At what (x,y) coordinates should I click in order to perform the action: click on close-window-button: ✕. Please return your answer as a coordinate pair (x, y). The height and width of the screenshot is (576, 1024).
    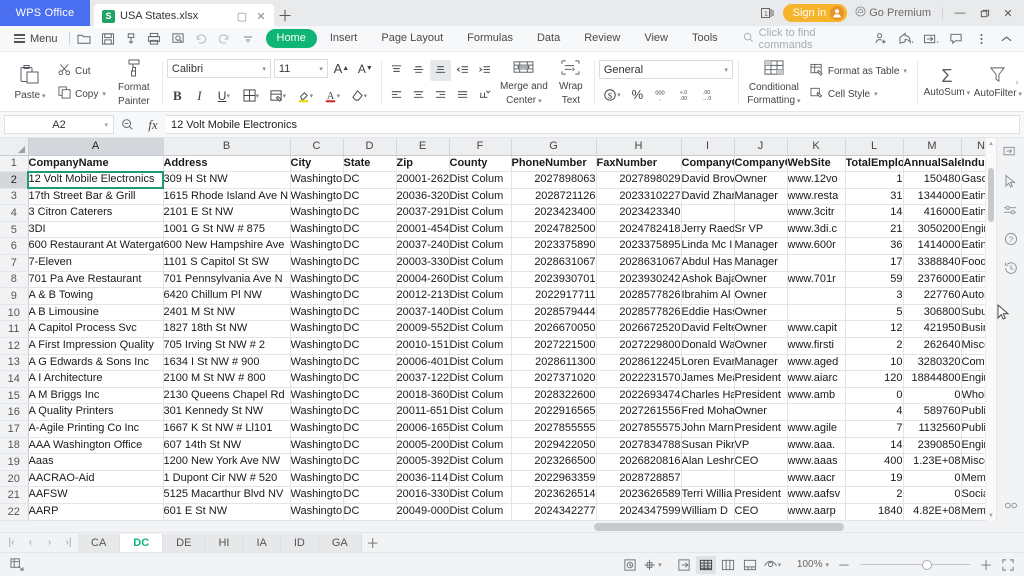
    Looking at the image, I should click on (1008, 13).